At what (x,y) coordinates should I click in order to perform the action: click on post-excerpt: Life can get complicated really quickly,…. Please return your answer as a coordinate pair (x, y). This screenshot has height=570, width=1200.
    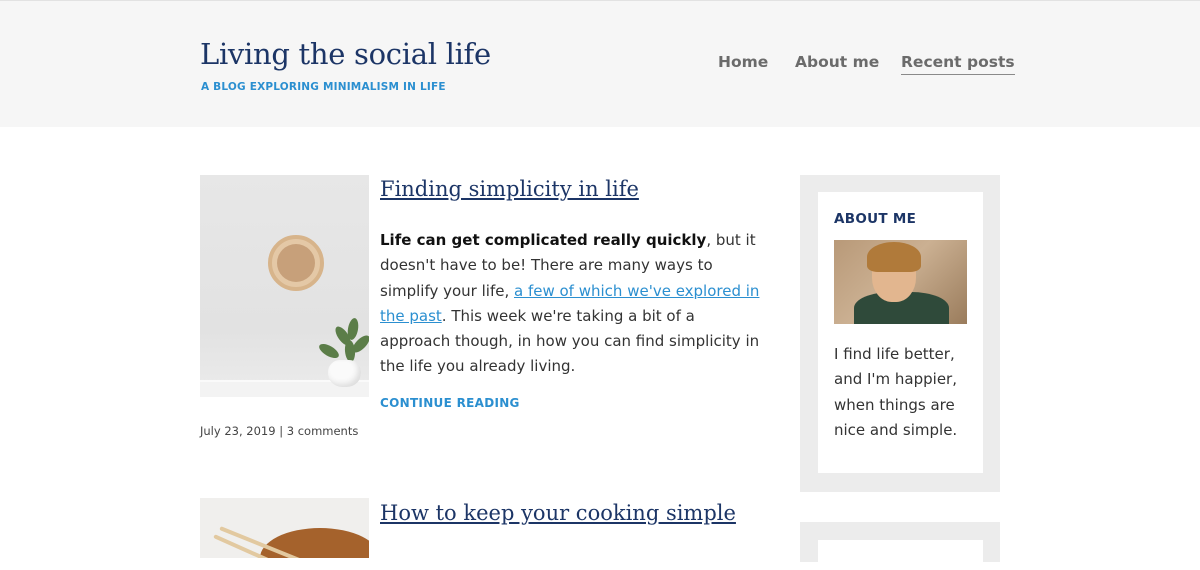
    Looking at the image, I should click on (570, 304).